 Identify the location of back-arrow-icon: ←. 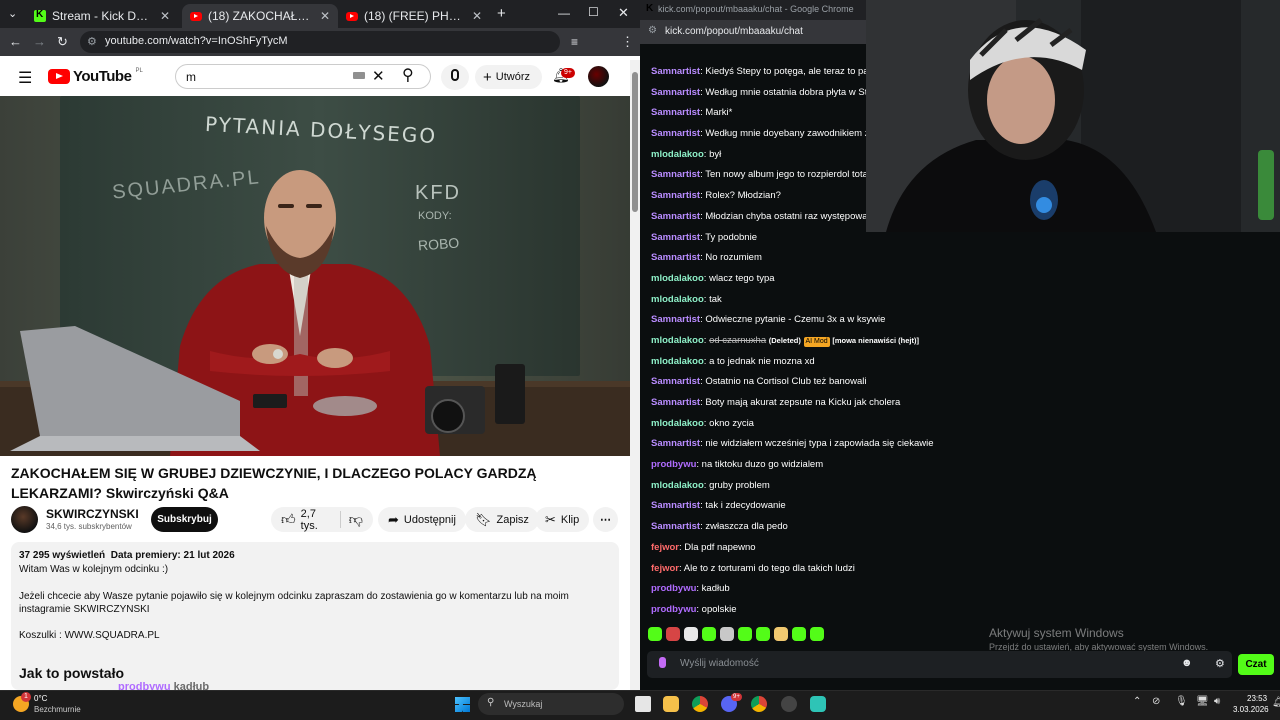
(15, 42).